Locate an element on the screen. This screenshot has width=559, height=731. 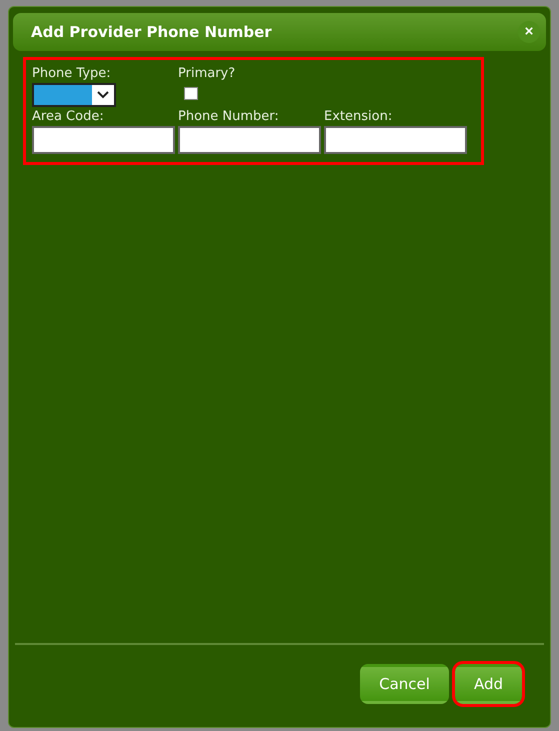
add-button: Add is located at coordinates (488, 684).